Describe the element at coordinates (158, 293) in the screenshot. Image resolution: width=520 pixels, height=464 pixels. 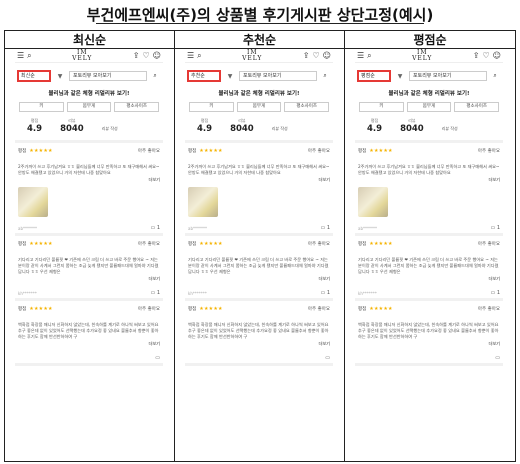
I see `comment-count-value: 1` at that location.